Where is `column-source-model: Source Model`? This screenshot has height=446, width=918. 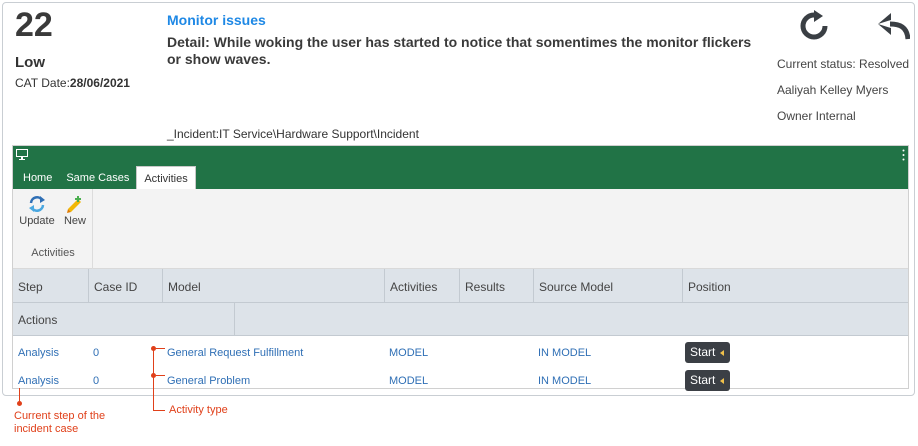
column-source-model: Source Model is located at coordinates (608, 286).